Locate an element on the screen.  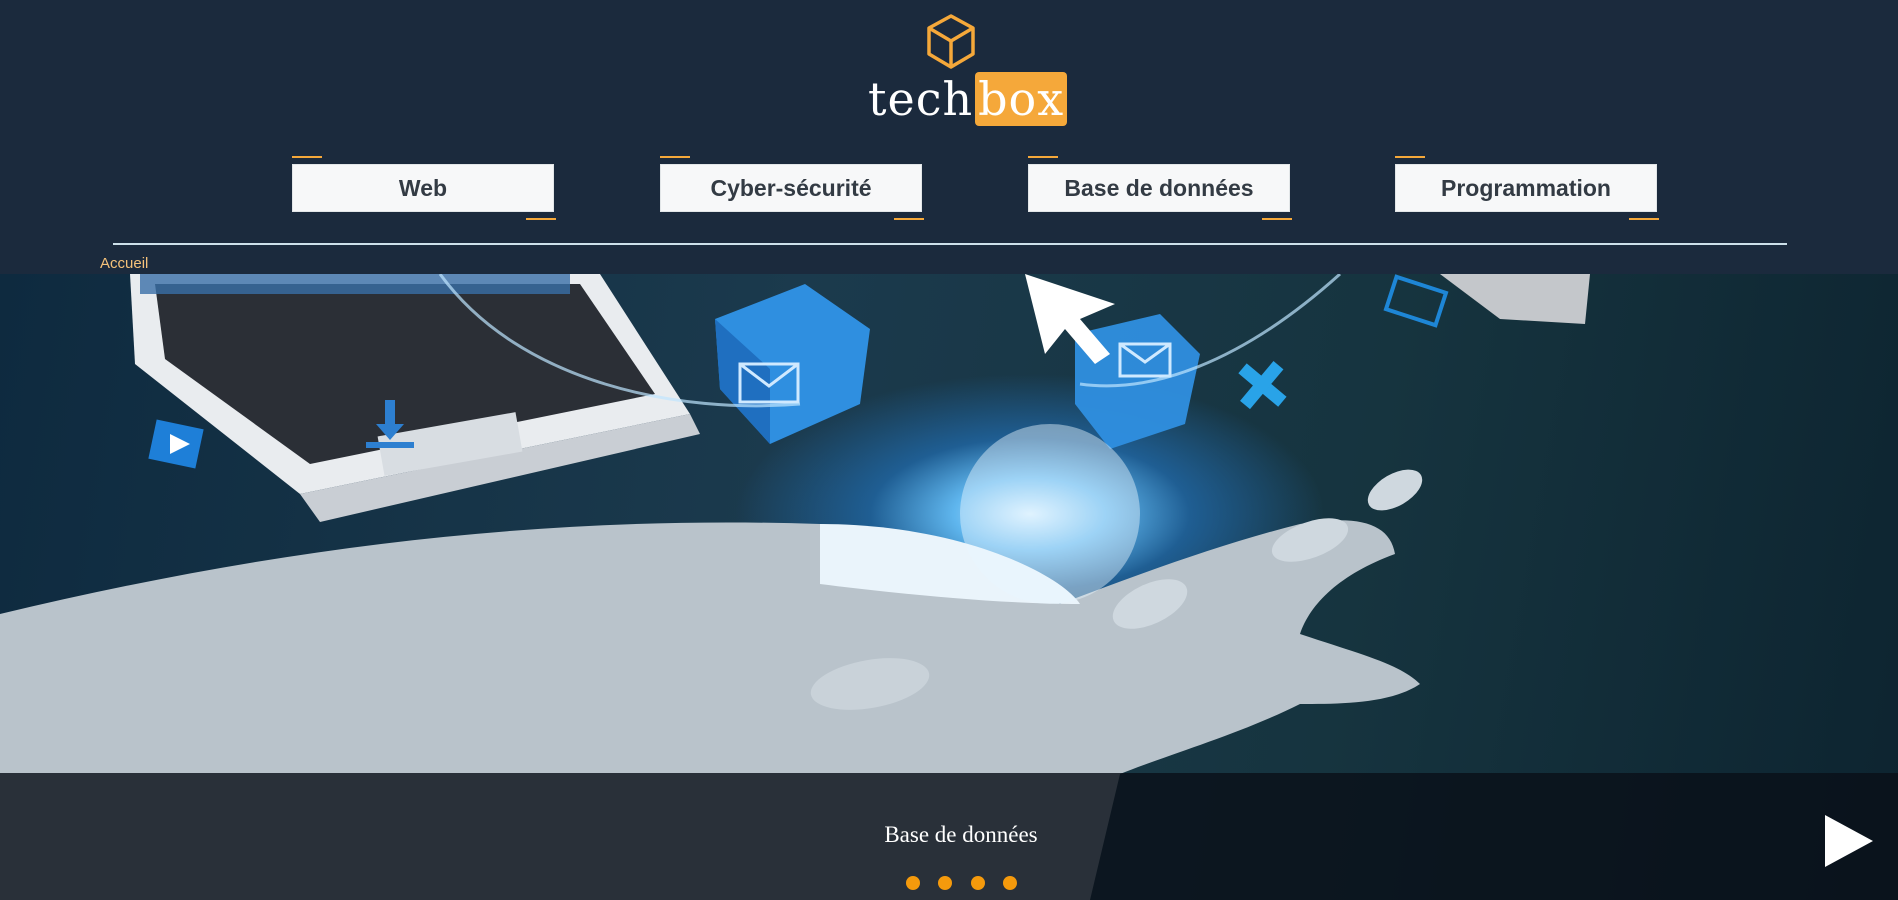
nav-button-base-de-donnees: Base de données is located at coordinates (1159, 188).